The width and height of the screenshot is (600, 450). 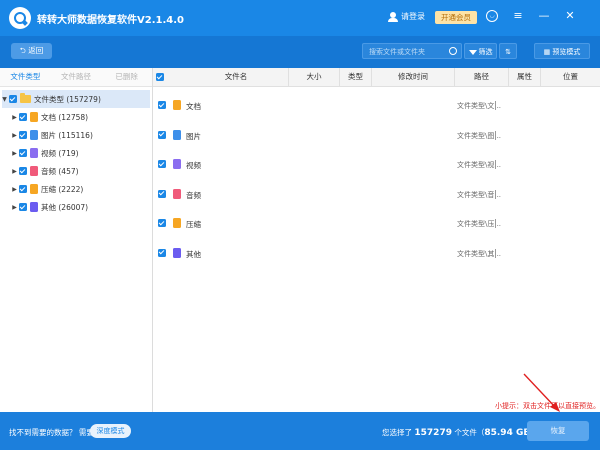 I want to click on tab-file-type: 文件类型, so click(x=25, y=77).